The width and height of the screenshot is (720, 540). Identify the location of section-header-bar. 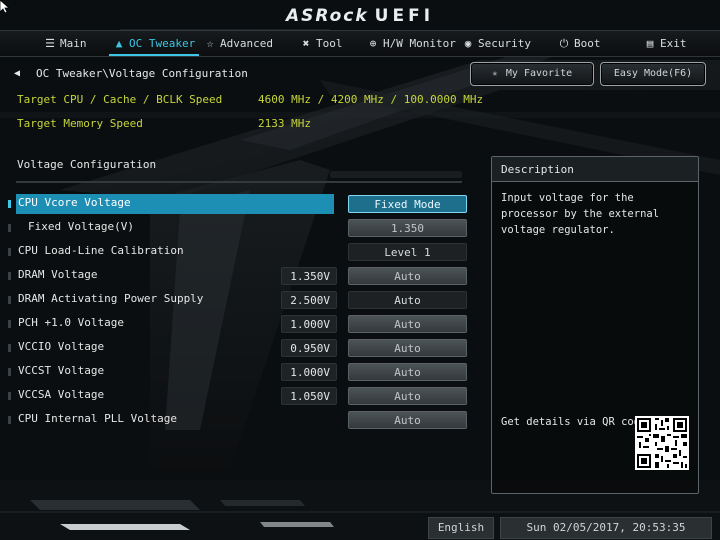
(396, 174).